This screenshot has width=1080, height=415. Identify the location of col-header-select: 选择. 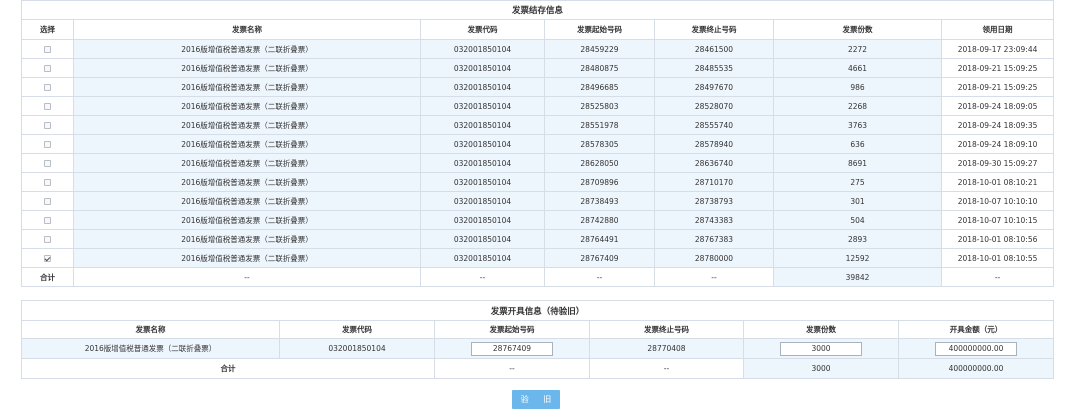
(47, 29).